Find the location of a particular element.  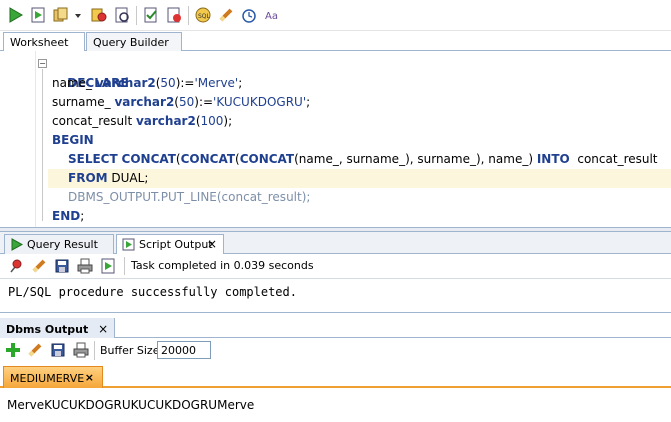

results-tab-row: Query Result Script Output × is located at coordinates (335, 243).